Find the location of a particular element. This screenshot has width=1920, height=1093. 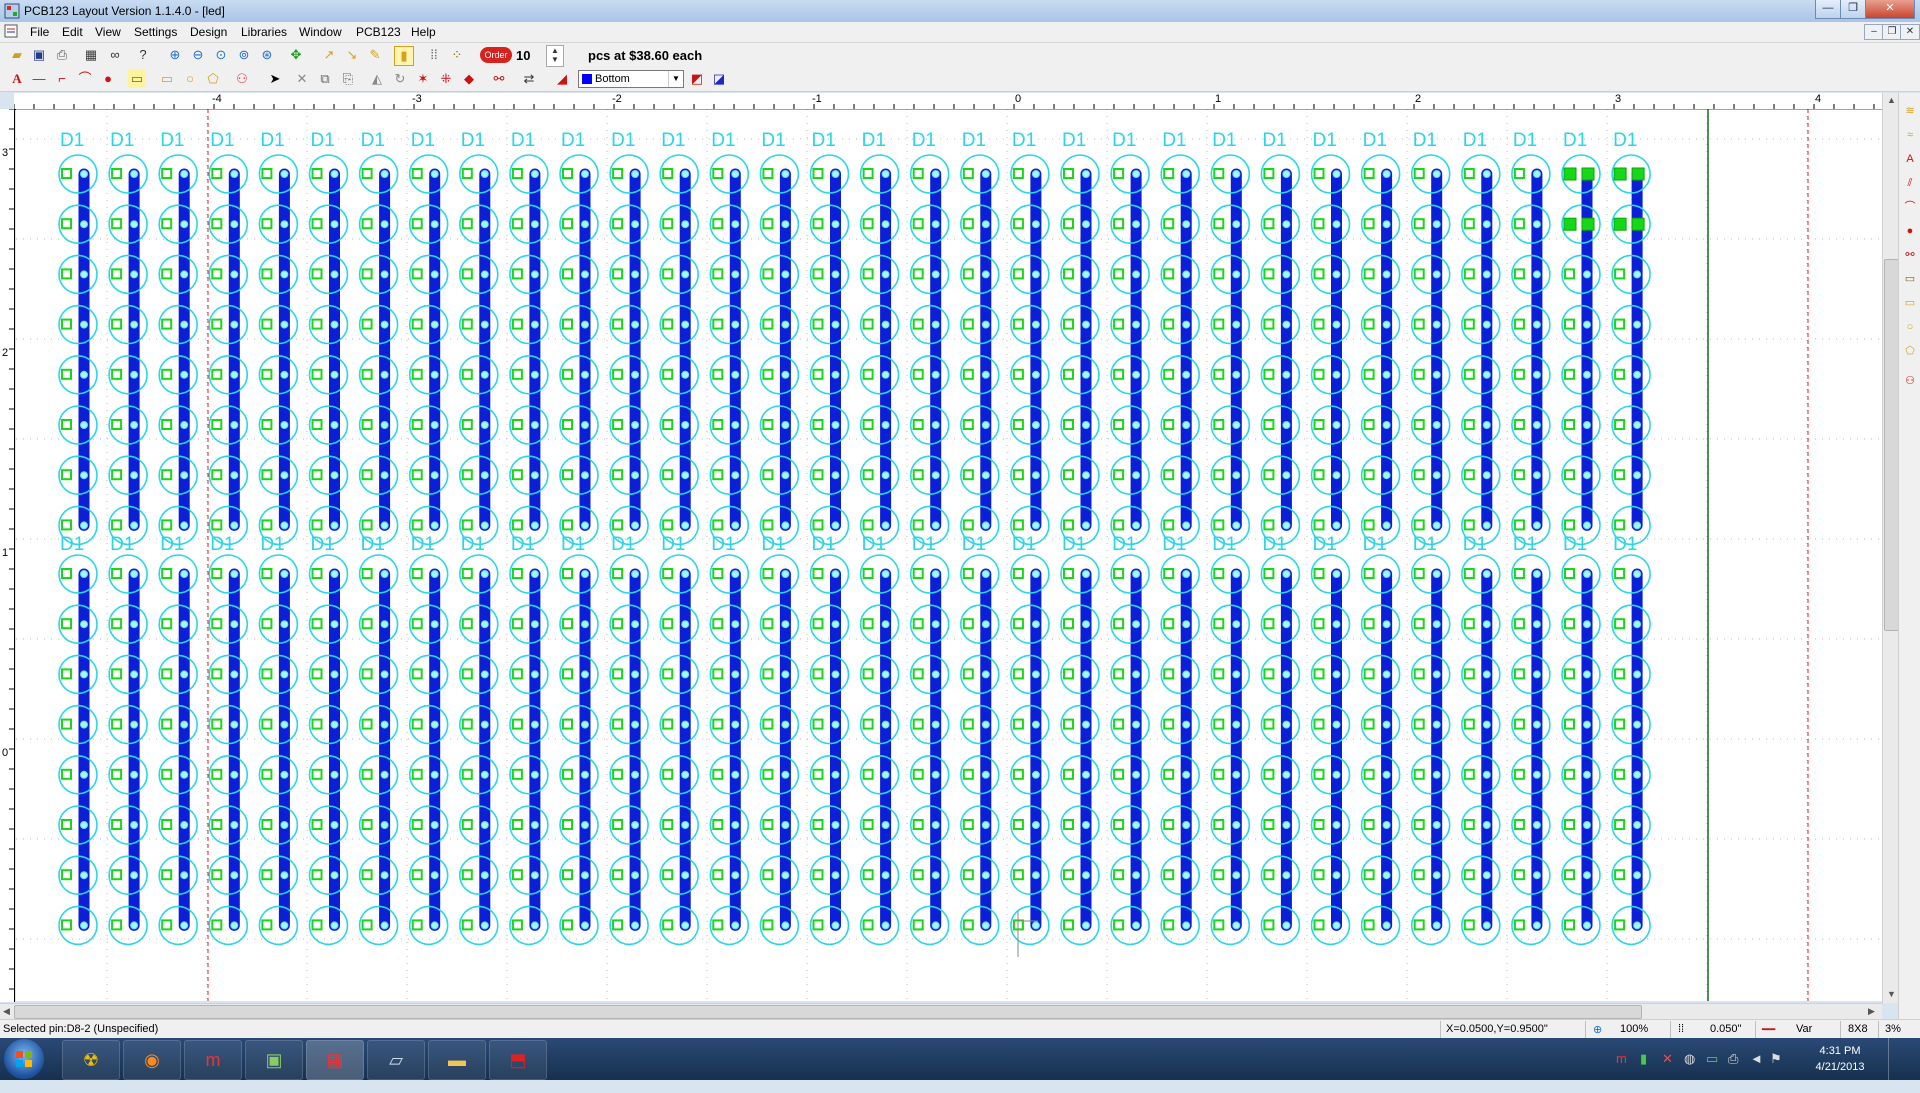

paste-icon: ⎘ is located at coordinates (348, 79).